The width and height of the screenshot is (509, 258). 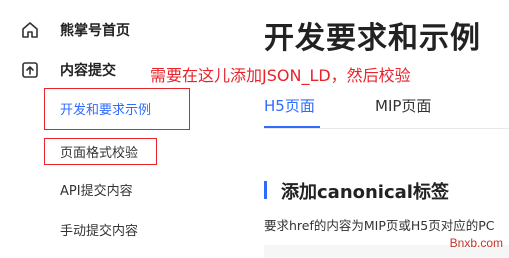 What do you see at coordinates (289, 105) in the screenshot?
I see `tab-h5: H5页面` at bounding box center [289, 105].